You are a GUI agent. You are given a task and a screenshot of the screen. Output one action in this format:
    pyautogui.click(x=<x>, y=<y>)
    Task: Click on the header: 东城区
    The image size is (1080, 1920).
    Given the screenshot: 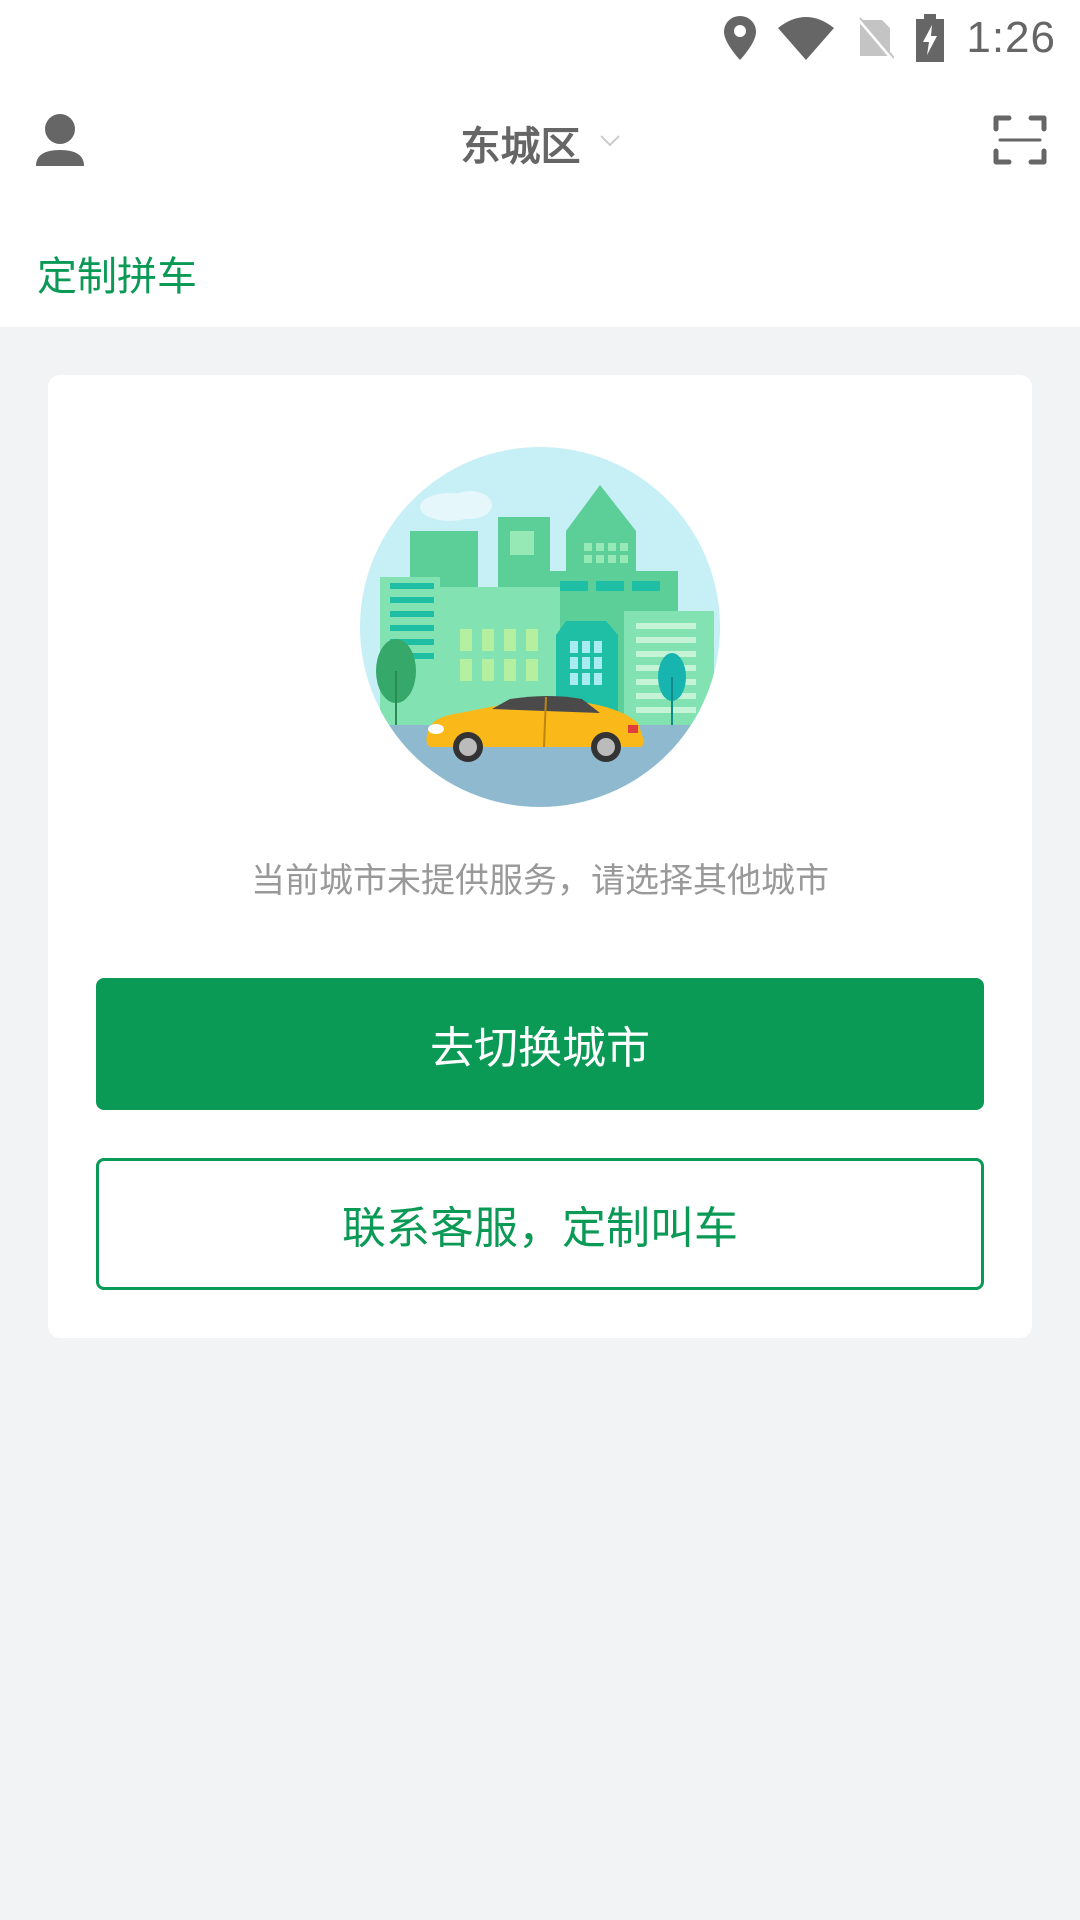 What is the action you would take?
    pyautogui.click(x=540, y=140)
    